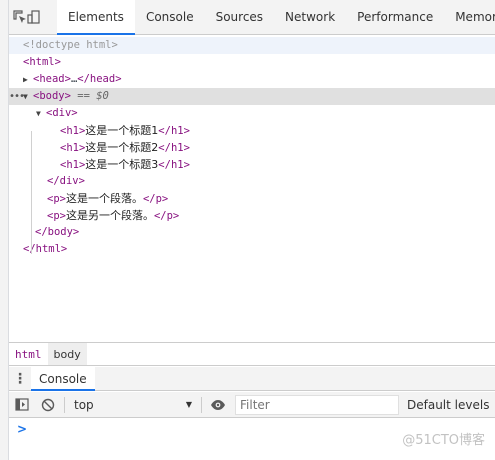 This screenshot has width=495, height=460. What do you see at coordinates (252, 96) in the screenshot?
I see `dom-node-body: ••• ▼ <body> == $0` at bounding box center [252, 96].